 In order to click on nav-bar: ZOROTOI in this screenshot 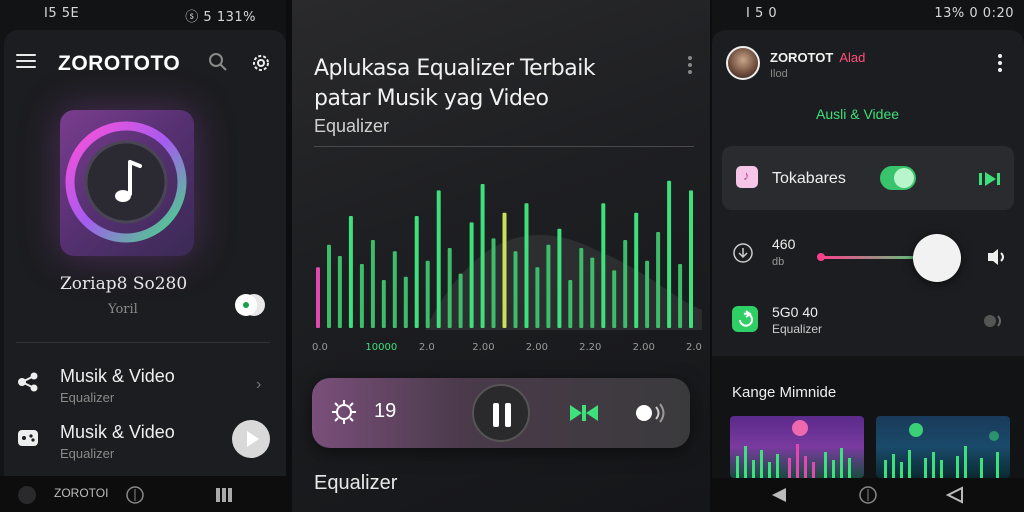, I will do `click(143, 494)`.